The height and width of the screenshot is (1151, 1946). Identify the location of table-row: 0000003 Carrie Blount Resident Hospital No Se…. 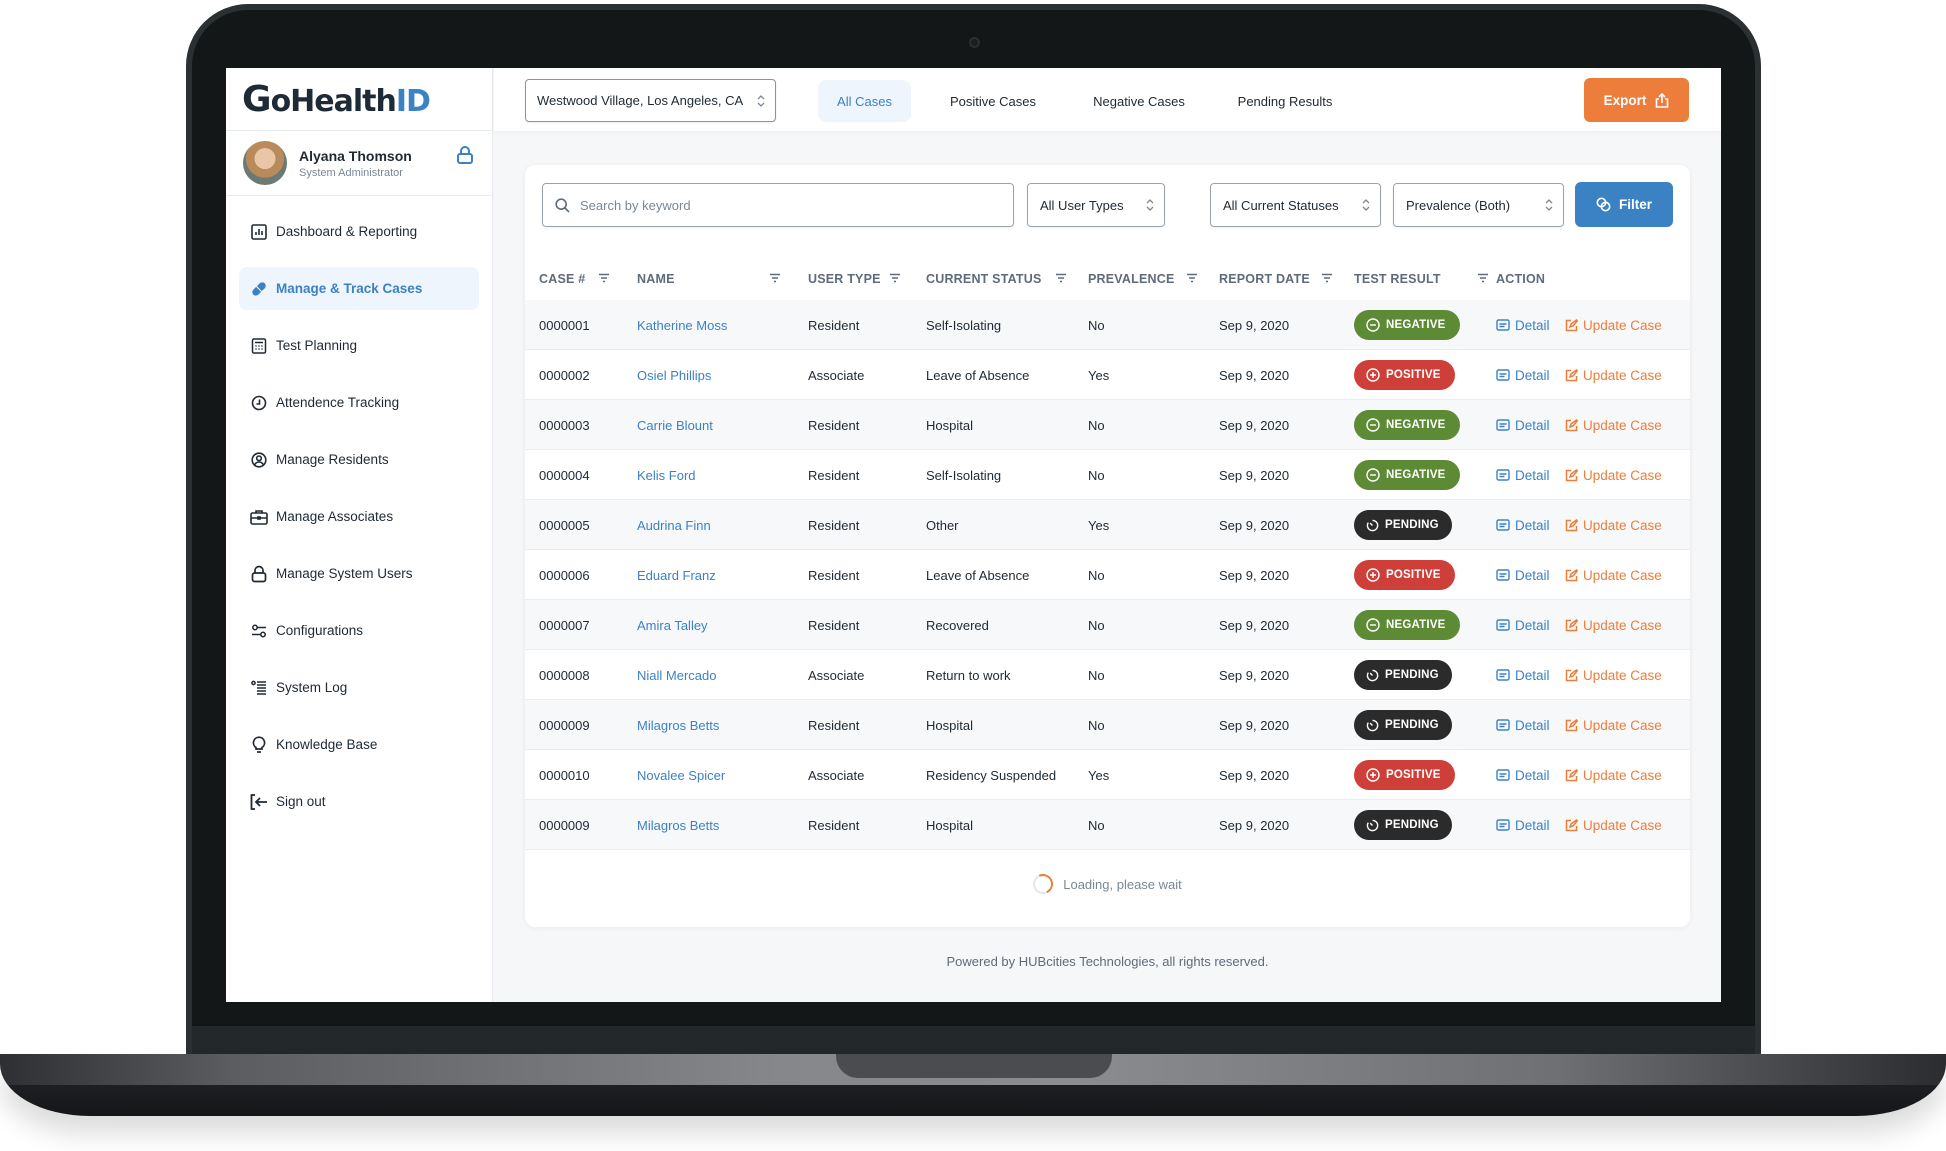
(1107, 425).